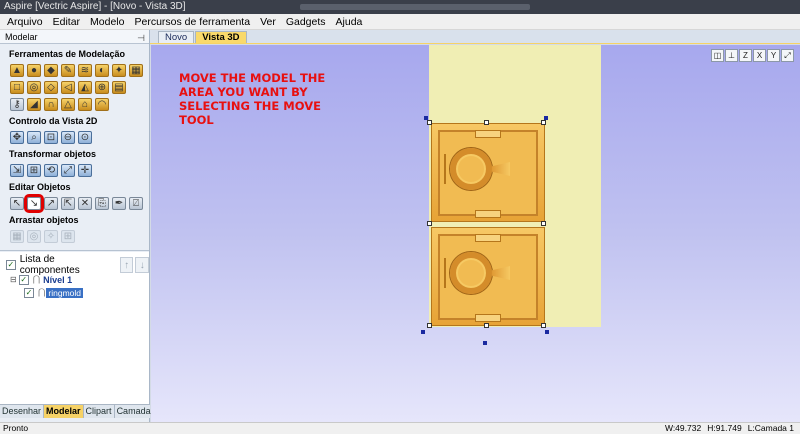  Describe the element at coordinates (34, 203) in the screenshot. I see `move-tool-icon: ↘` at that location.